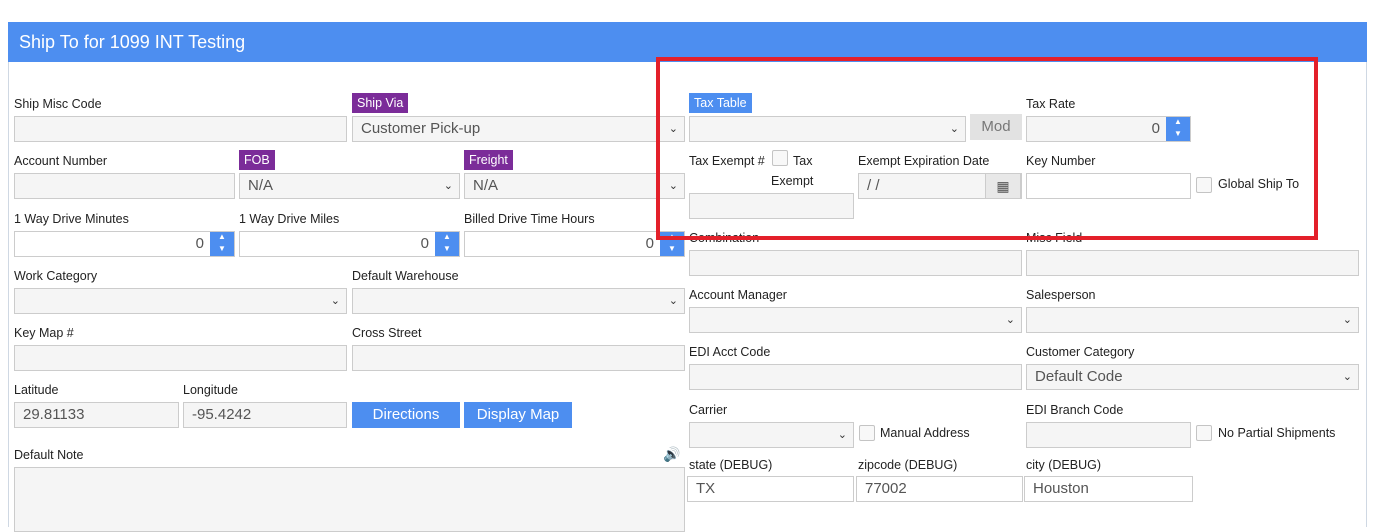 This screenshot has width=1381, height=532. I want to click on cross-street-label: Cross Street, so click(387, 333).